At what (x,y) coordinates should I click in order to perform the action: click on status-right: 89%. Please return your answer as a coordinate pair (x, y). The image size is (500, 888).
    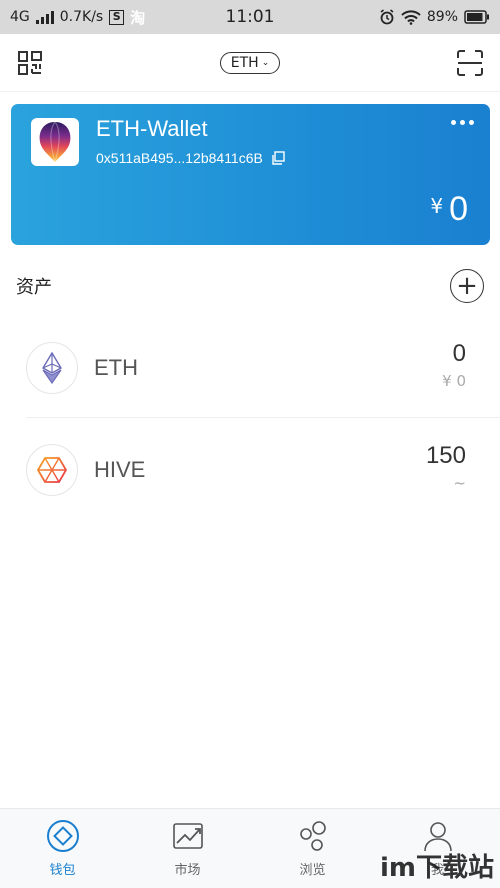
    Looking at the image, I should click on (434, 17).